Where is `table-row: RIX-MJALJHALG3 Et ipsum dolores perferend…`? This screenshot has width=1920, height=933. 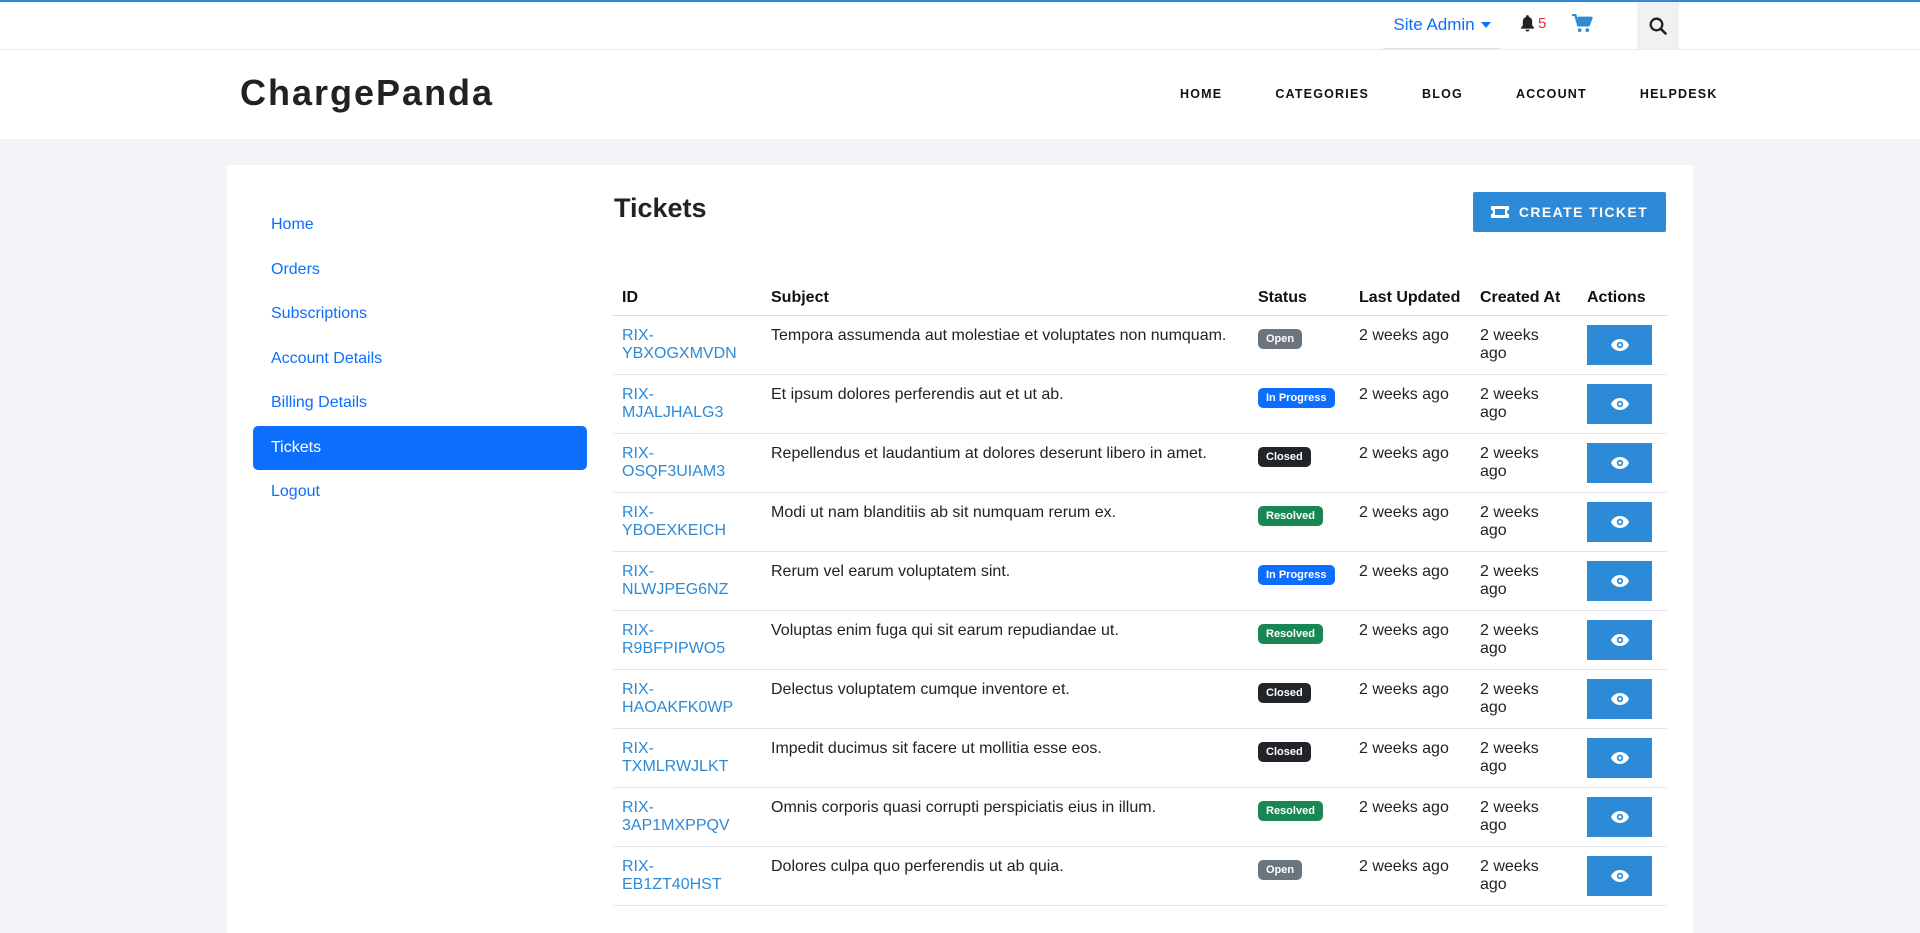 table-row: RIX-MJALJHALG3 Et ipsum dolores perferend… is located at coordinates (1140, 404).